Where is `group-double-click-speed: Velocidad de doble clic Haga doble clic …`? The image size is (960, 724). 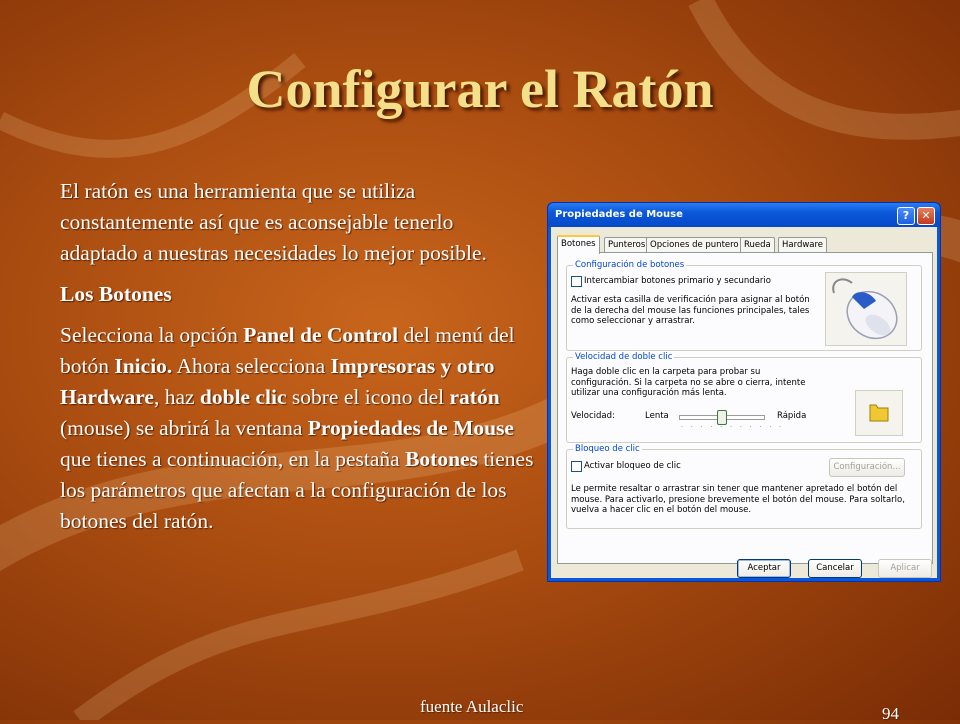
group-double-click-speed: Velocidad de doble clic Haga doble clic … is located at coordinates (744, 397).